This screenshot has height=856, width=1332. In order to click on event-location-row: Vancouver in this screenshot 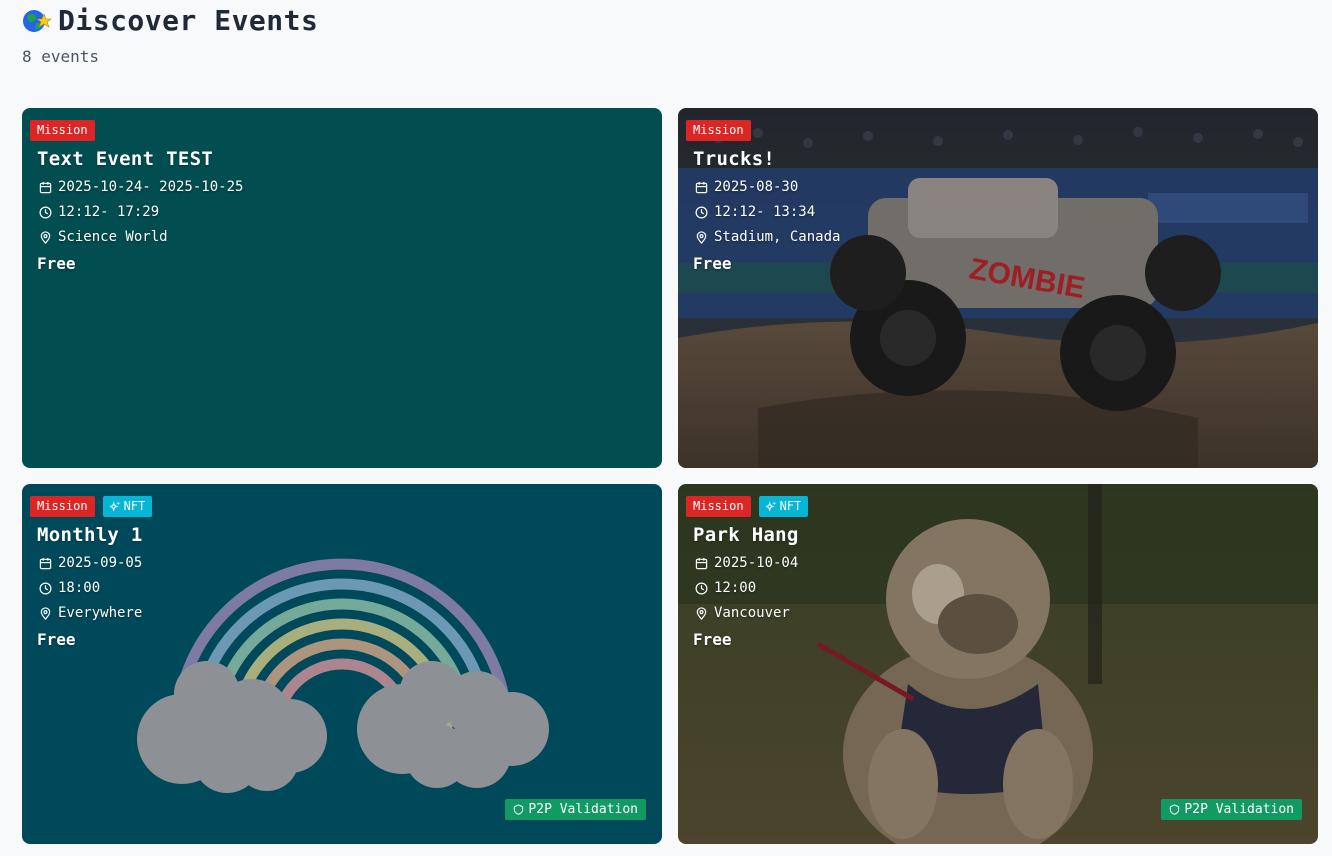, I will do `click(1002, 613)`.